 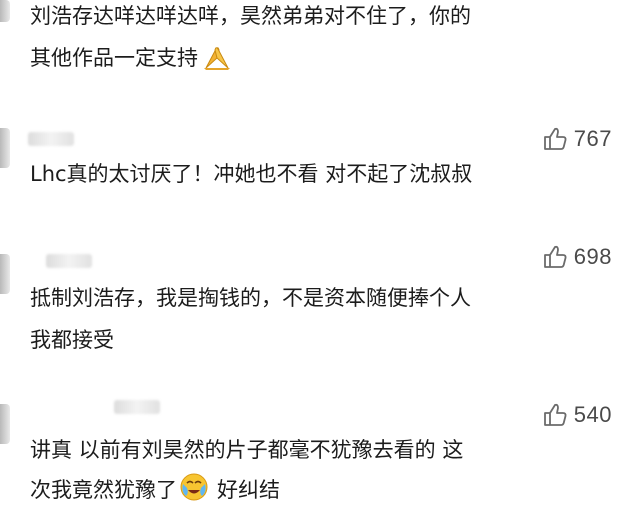 I want to click on comment-text-segment: 其他作品一定支持, so click(x=114, y=58).